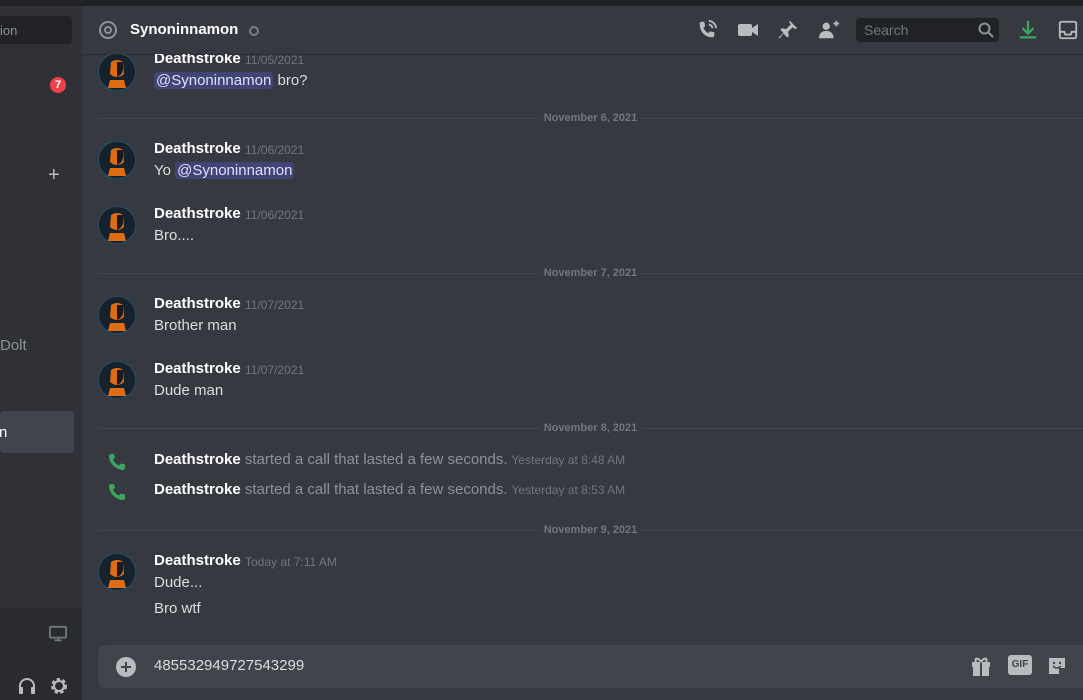 The image size is (1083, 700). What do you see at coordinates (291, 562) in the screenshot?
I see `message-timestamp: Today at 7:11 AM` at bounding box center [291, 562].